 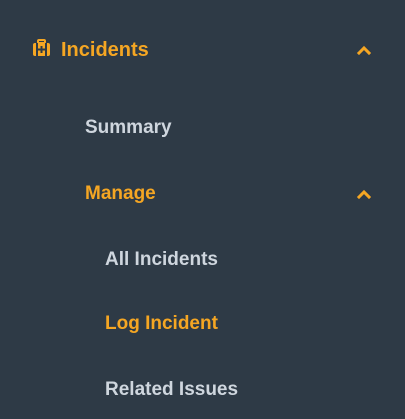 I want to click on nav-subitem-log-incident: Log Incident, so click(x=202, y=324).